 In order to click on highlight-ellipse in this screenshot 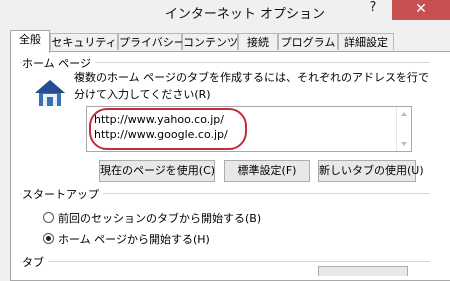, I will do `click(168, 129)`.